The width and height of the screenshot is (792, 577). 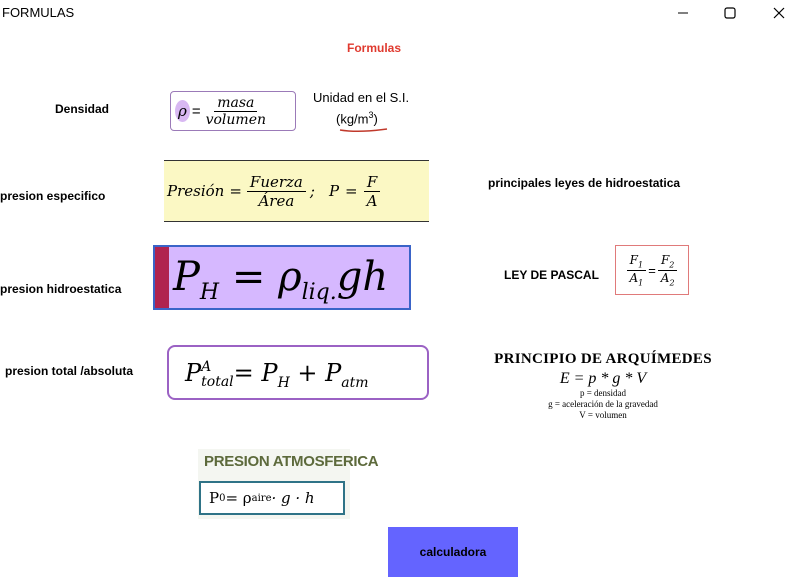 I want to click on unit-label: Unidad en el S.I., so click(x=361, y=97).